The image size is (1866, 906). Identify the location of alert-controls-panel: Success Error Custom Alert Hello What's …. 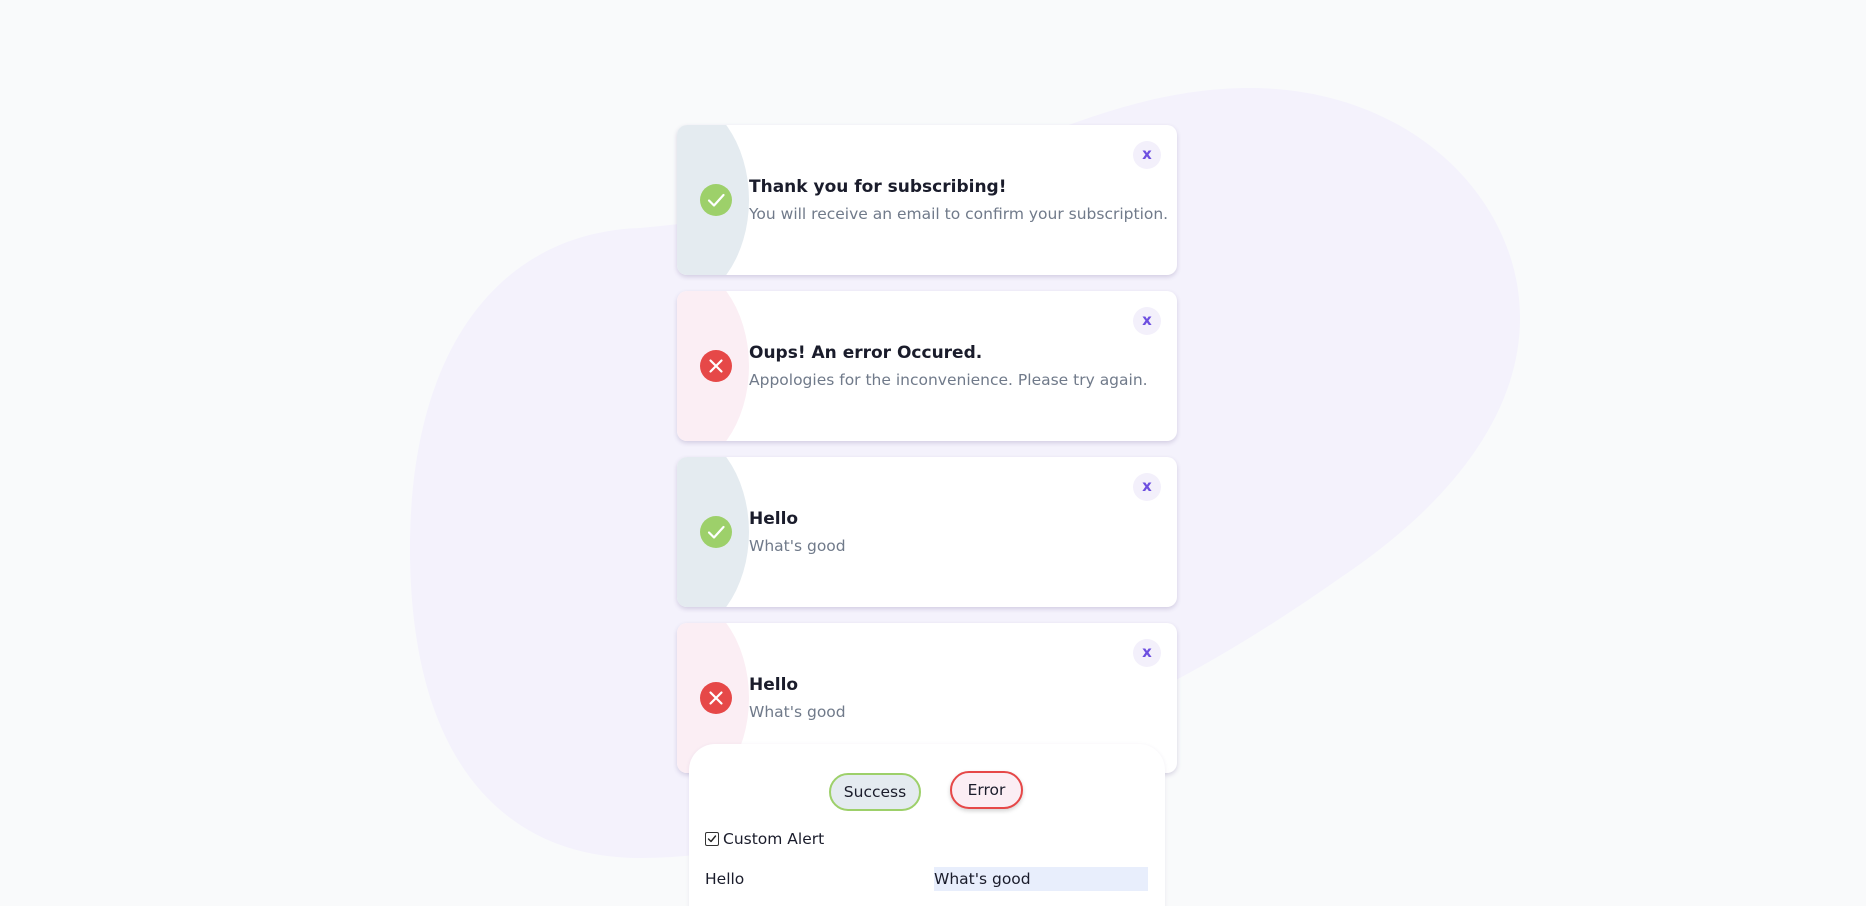
(927, 825).